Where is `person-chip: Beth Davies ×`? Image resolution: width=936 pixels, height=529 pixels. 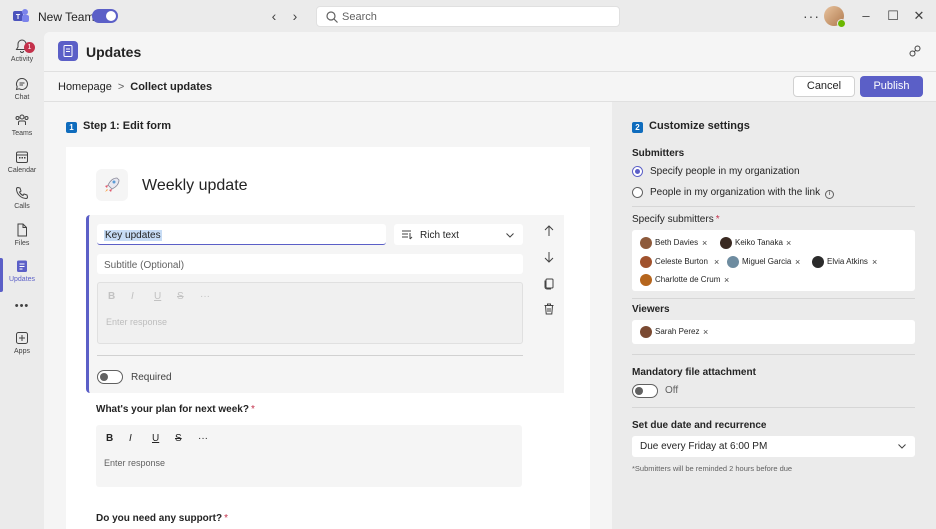
person-chip: Beth Davies × is located at coordinates (674, 243).